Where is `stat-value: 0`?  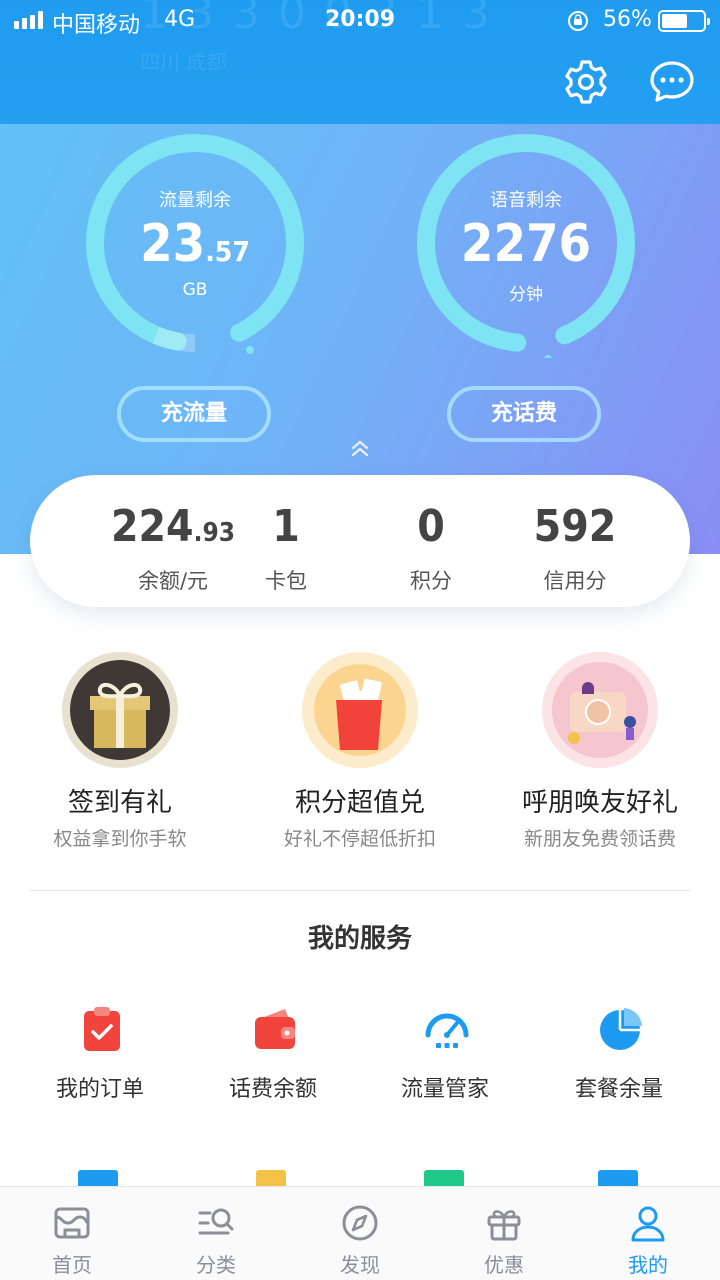 stat-value: 0 is located at coordinates (431, 526).